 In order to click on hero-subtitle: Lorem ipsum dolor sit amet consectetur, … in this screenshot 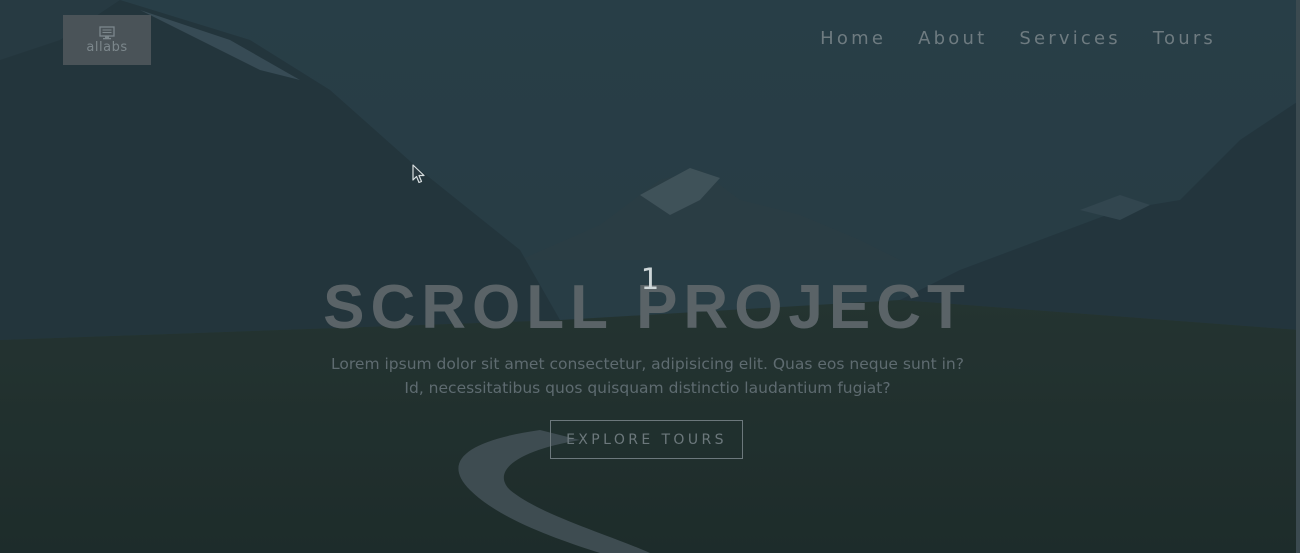, I will do `click(647, 376)`.